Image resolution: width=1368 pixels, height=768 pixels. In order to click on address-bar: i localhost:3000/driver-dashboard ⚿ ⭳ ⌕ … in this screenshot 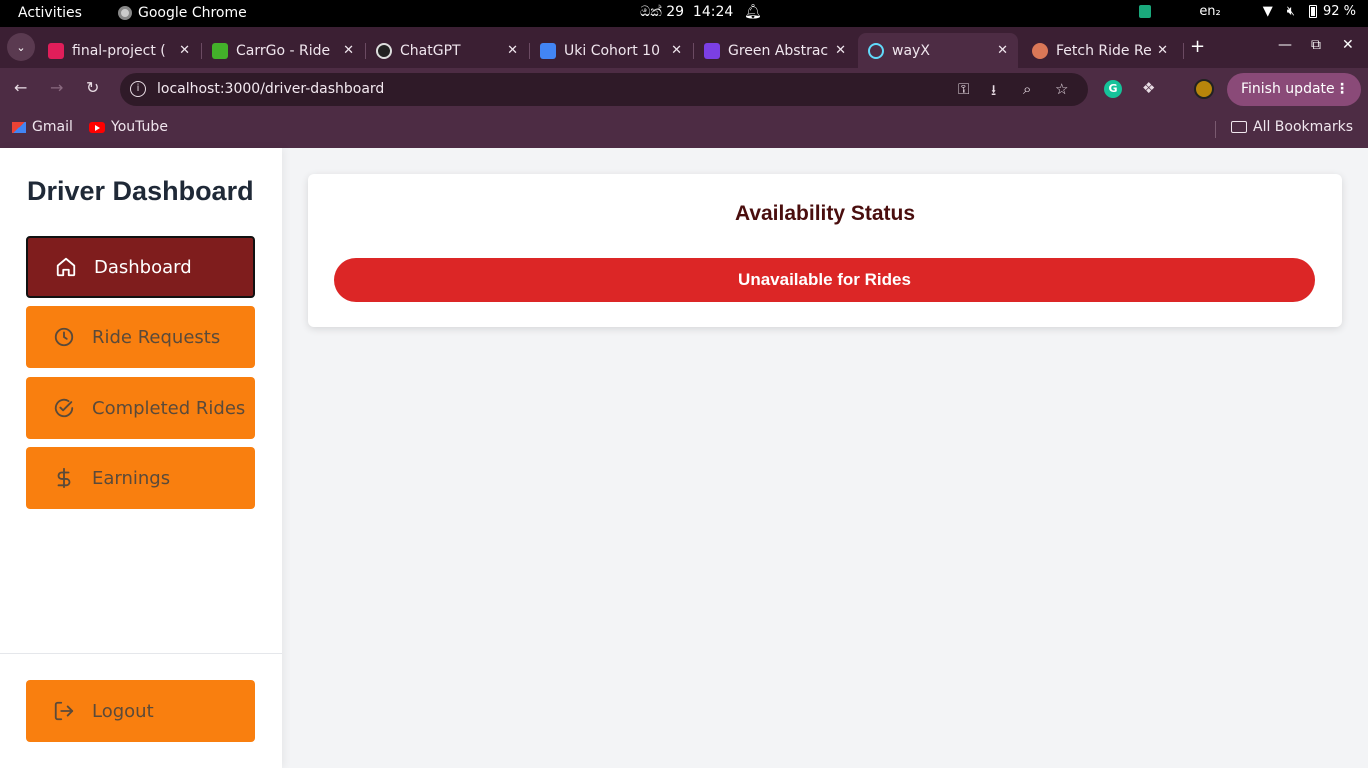, I will do `click(604, 89)`.